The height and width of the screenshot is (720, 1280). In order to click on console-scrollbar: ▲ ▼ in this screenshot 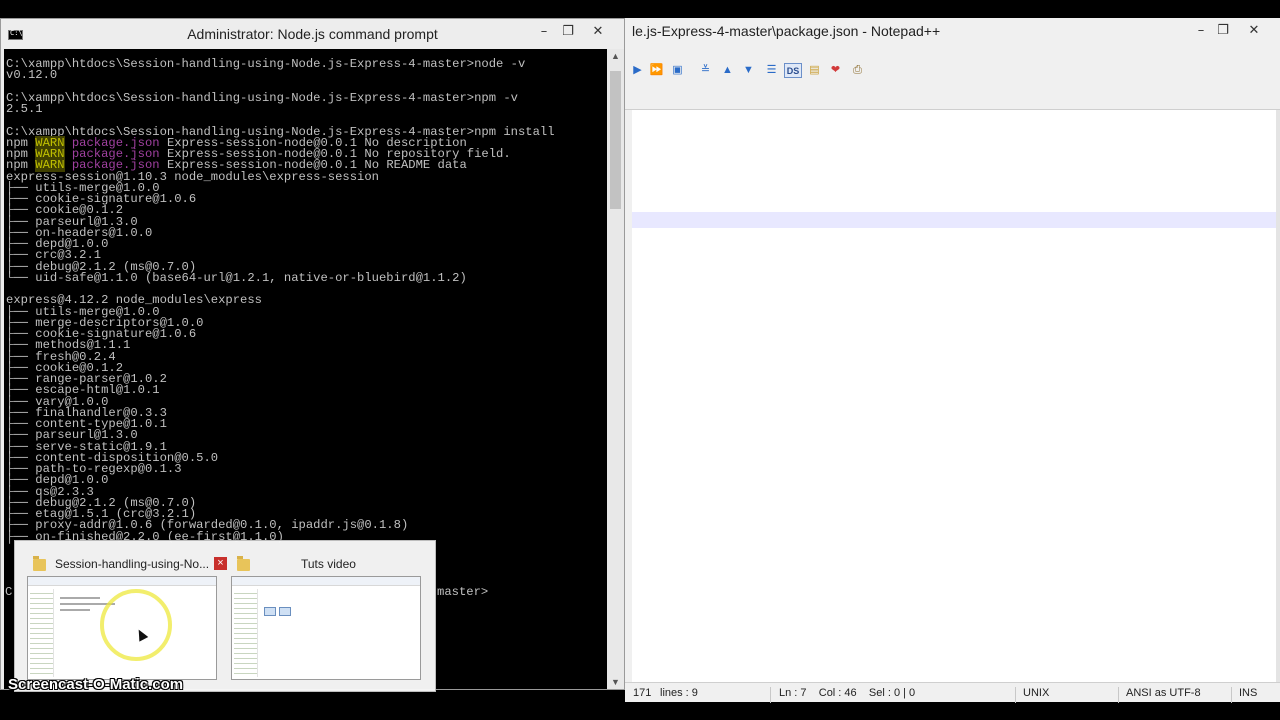, I will do `click(615, 369)`.